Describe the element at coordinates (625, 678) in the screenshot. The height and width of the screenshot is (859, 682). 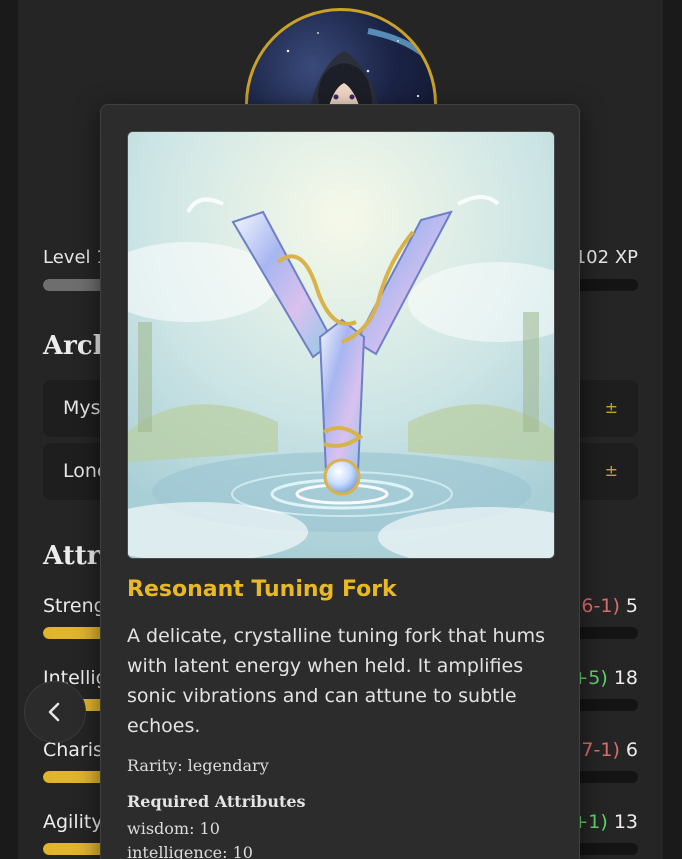
I see `attribute-total: 18` at that location.